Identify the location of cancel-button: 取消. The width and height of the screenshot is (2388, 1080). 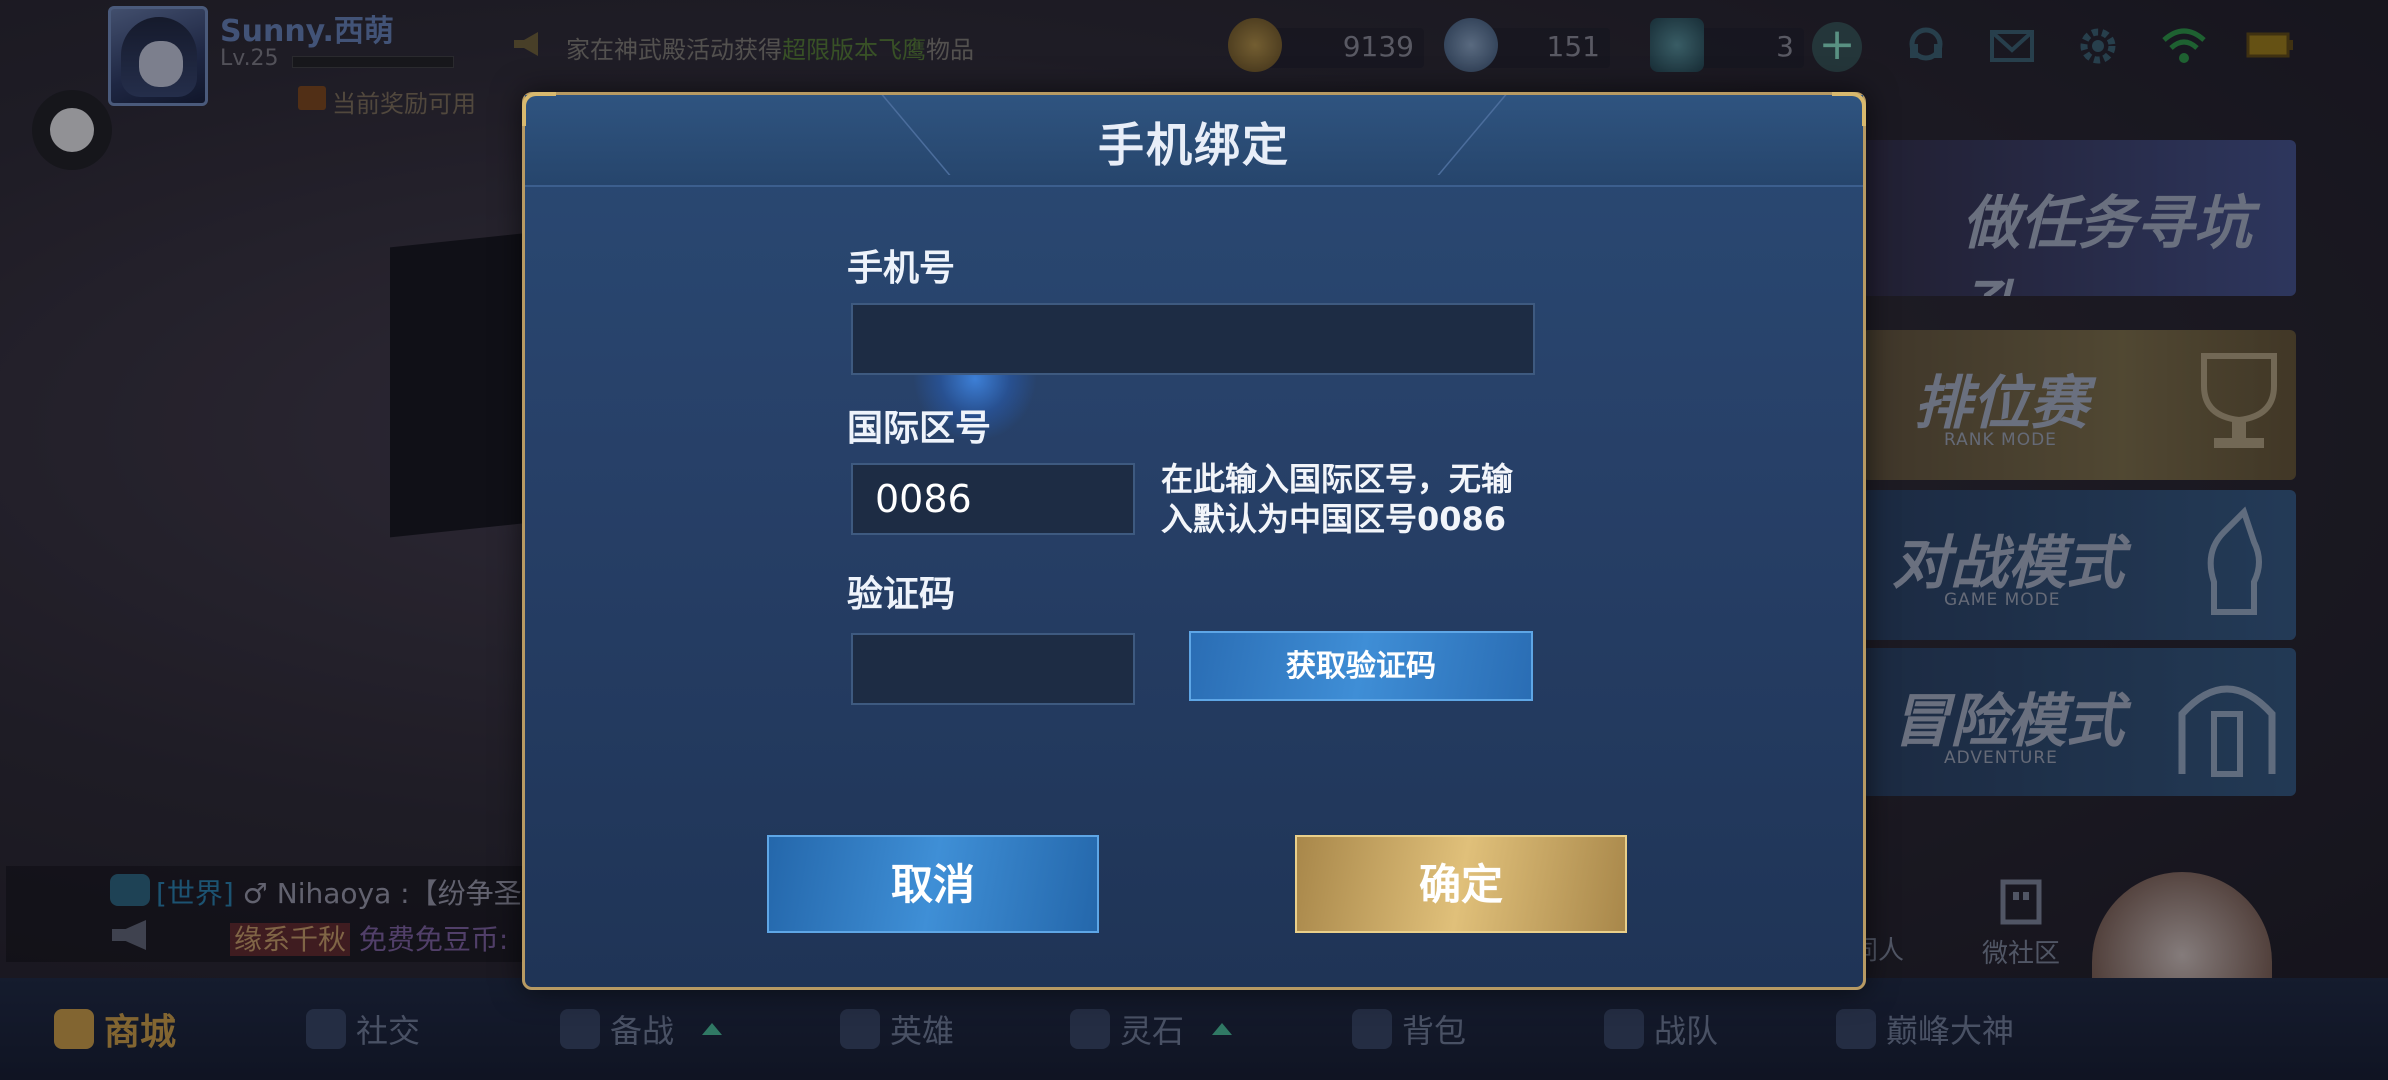
(933, 884).